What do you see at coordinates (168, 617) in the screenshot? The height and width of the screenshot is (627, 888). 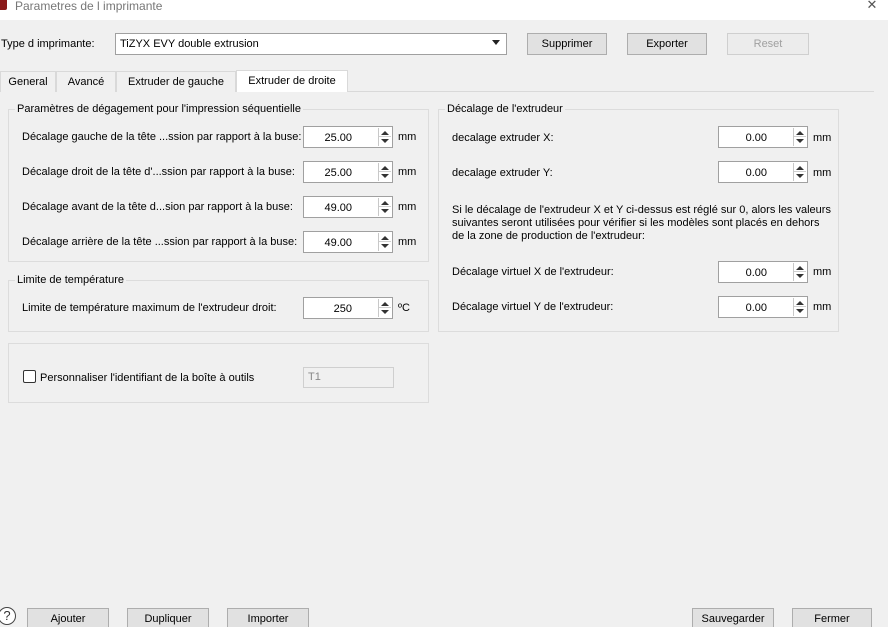 I see `duplicate-button: Dupliquer` at bounding box center [168, 617].